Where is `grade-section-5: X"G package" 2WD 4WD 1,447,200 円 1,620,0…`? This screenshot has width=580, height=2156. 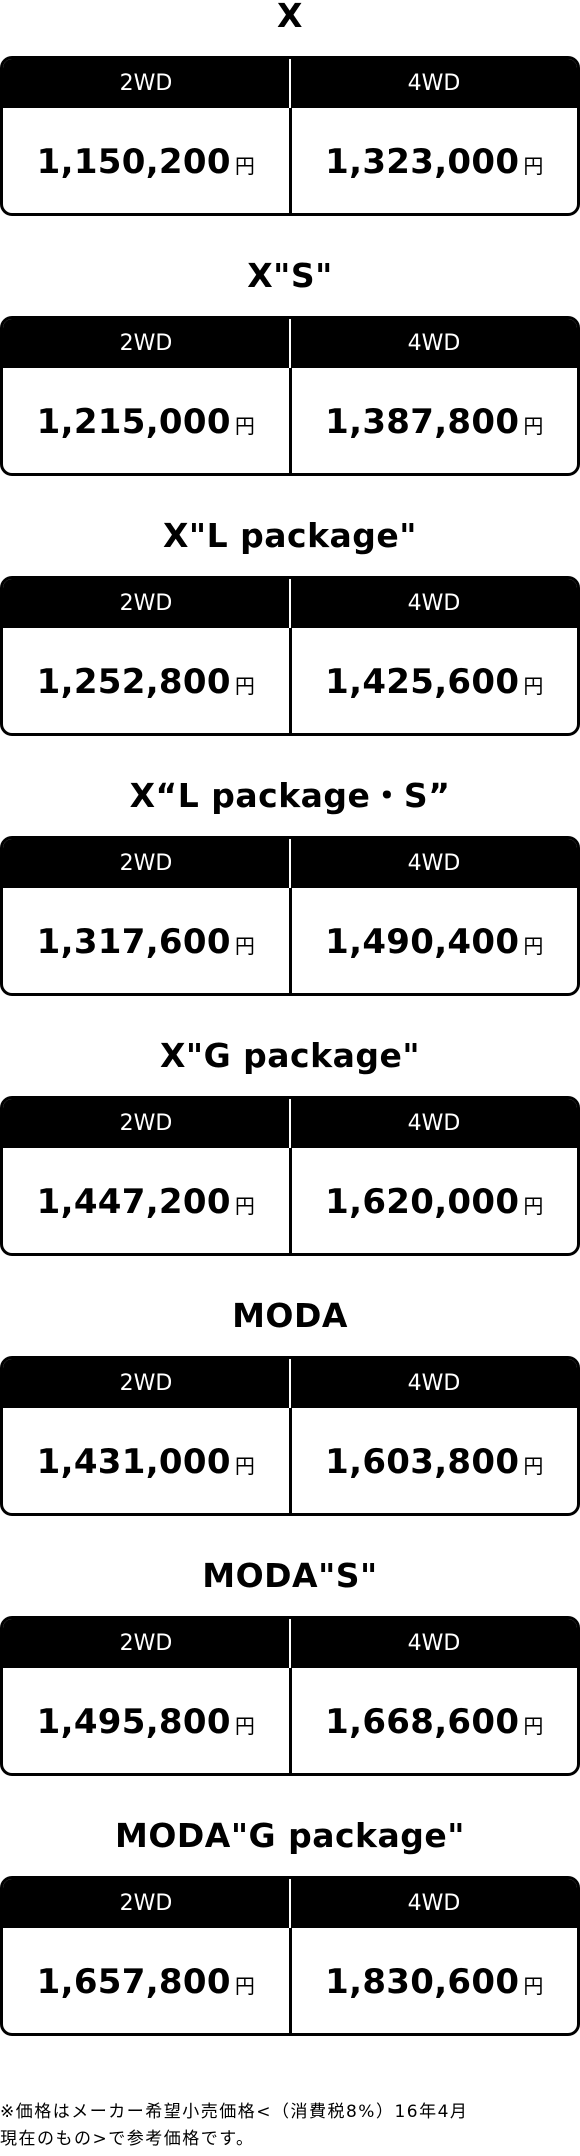
grade-section-5: X"G package" 2WD 4WD 1,447,200 円 1,620,0… is located at coordinates (290, 1172).